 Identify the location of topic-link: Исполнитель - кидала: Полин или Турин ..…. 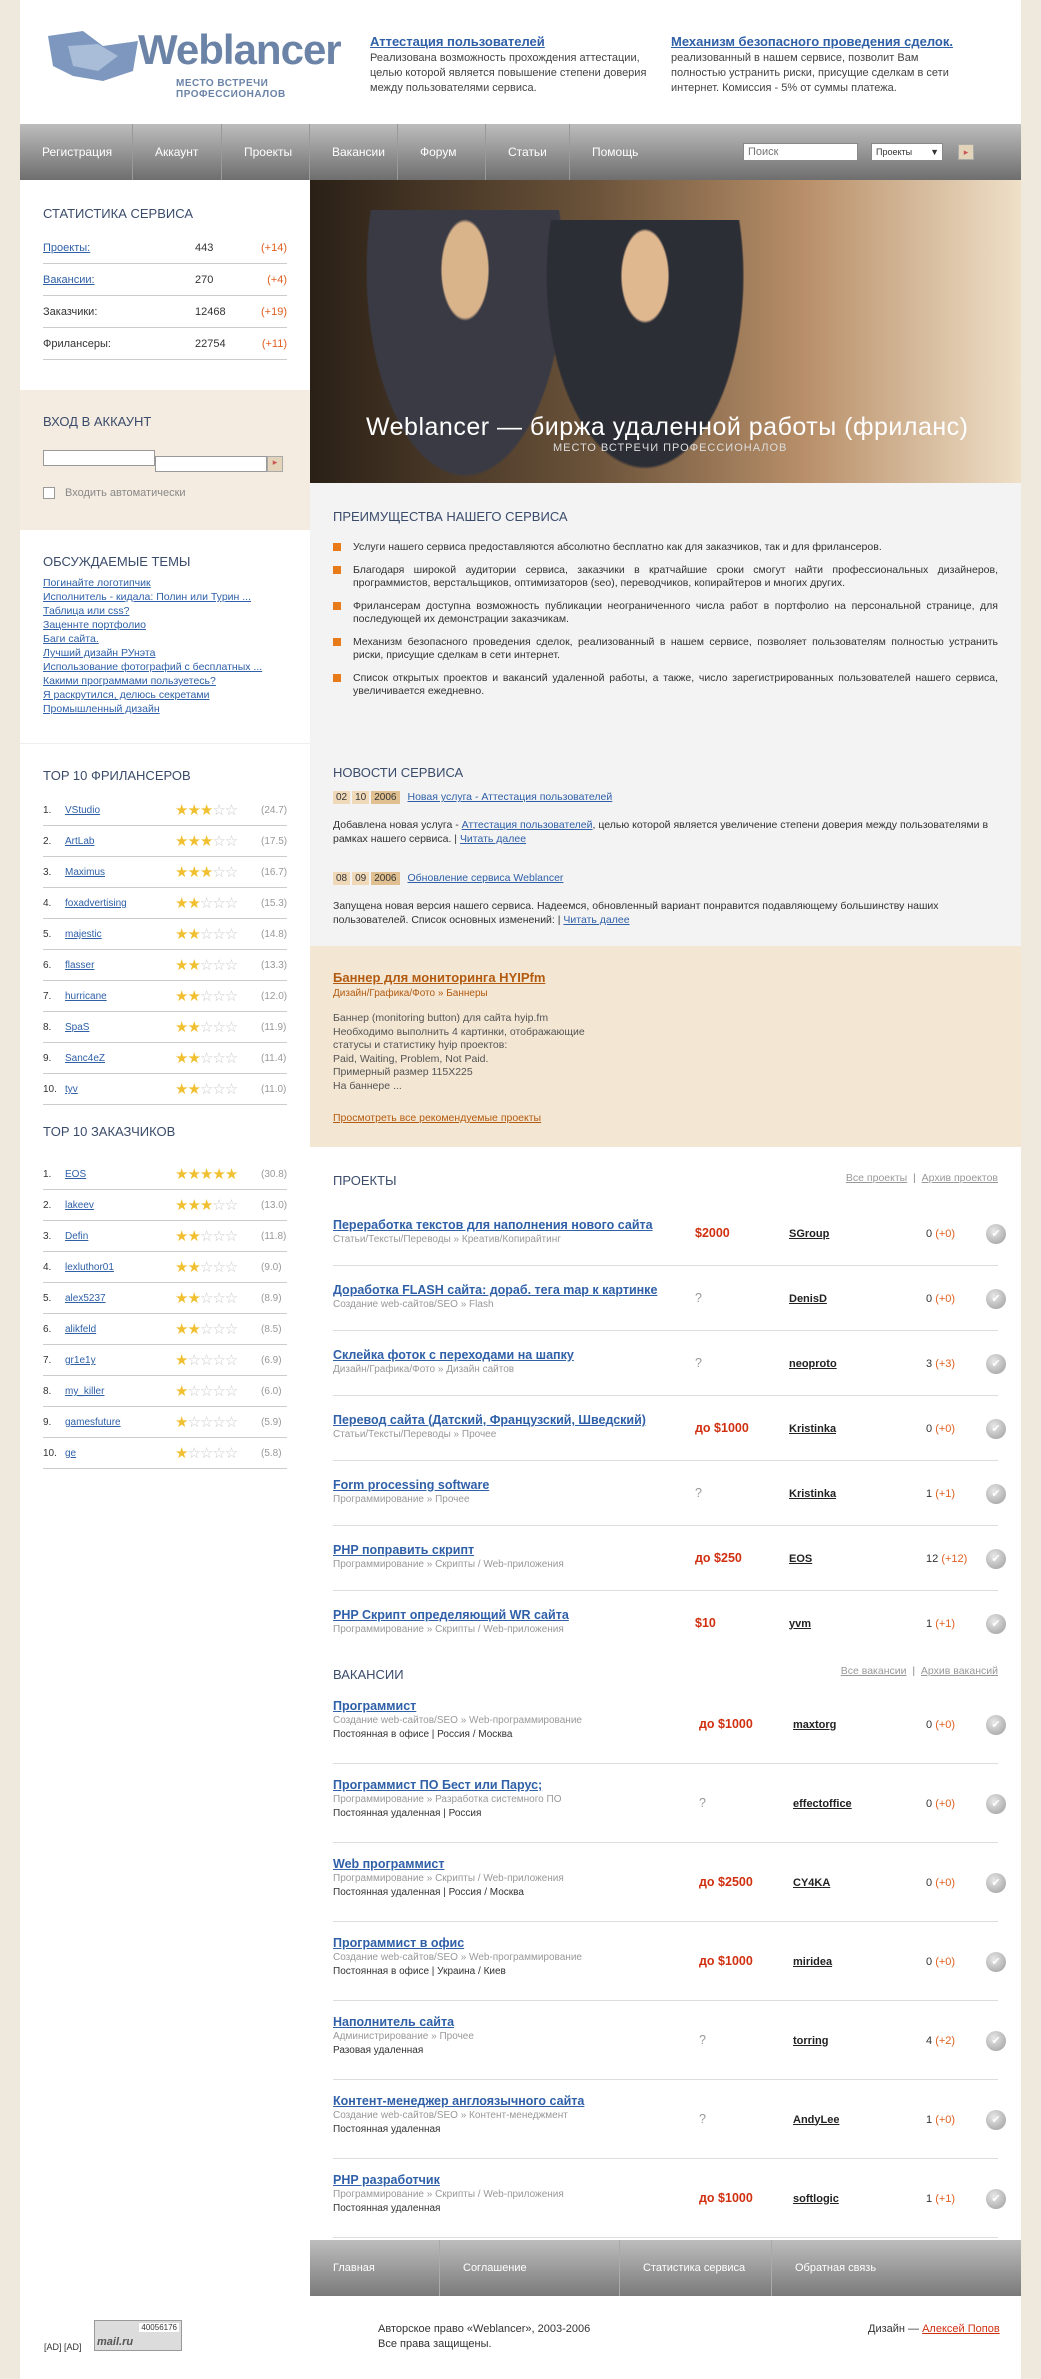
(165, 597).